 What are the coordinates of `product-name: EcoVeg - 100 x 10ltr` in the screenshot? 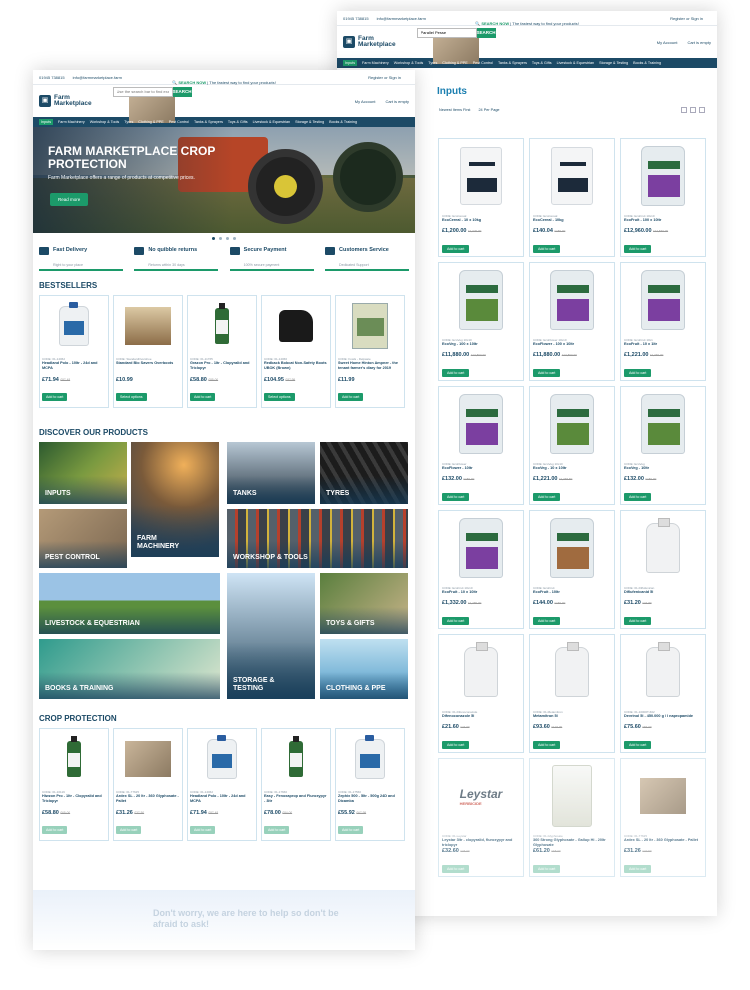 It's located at (481, 346).